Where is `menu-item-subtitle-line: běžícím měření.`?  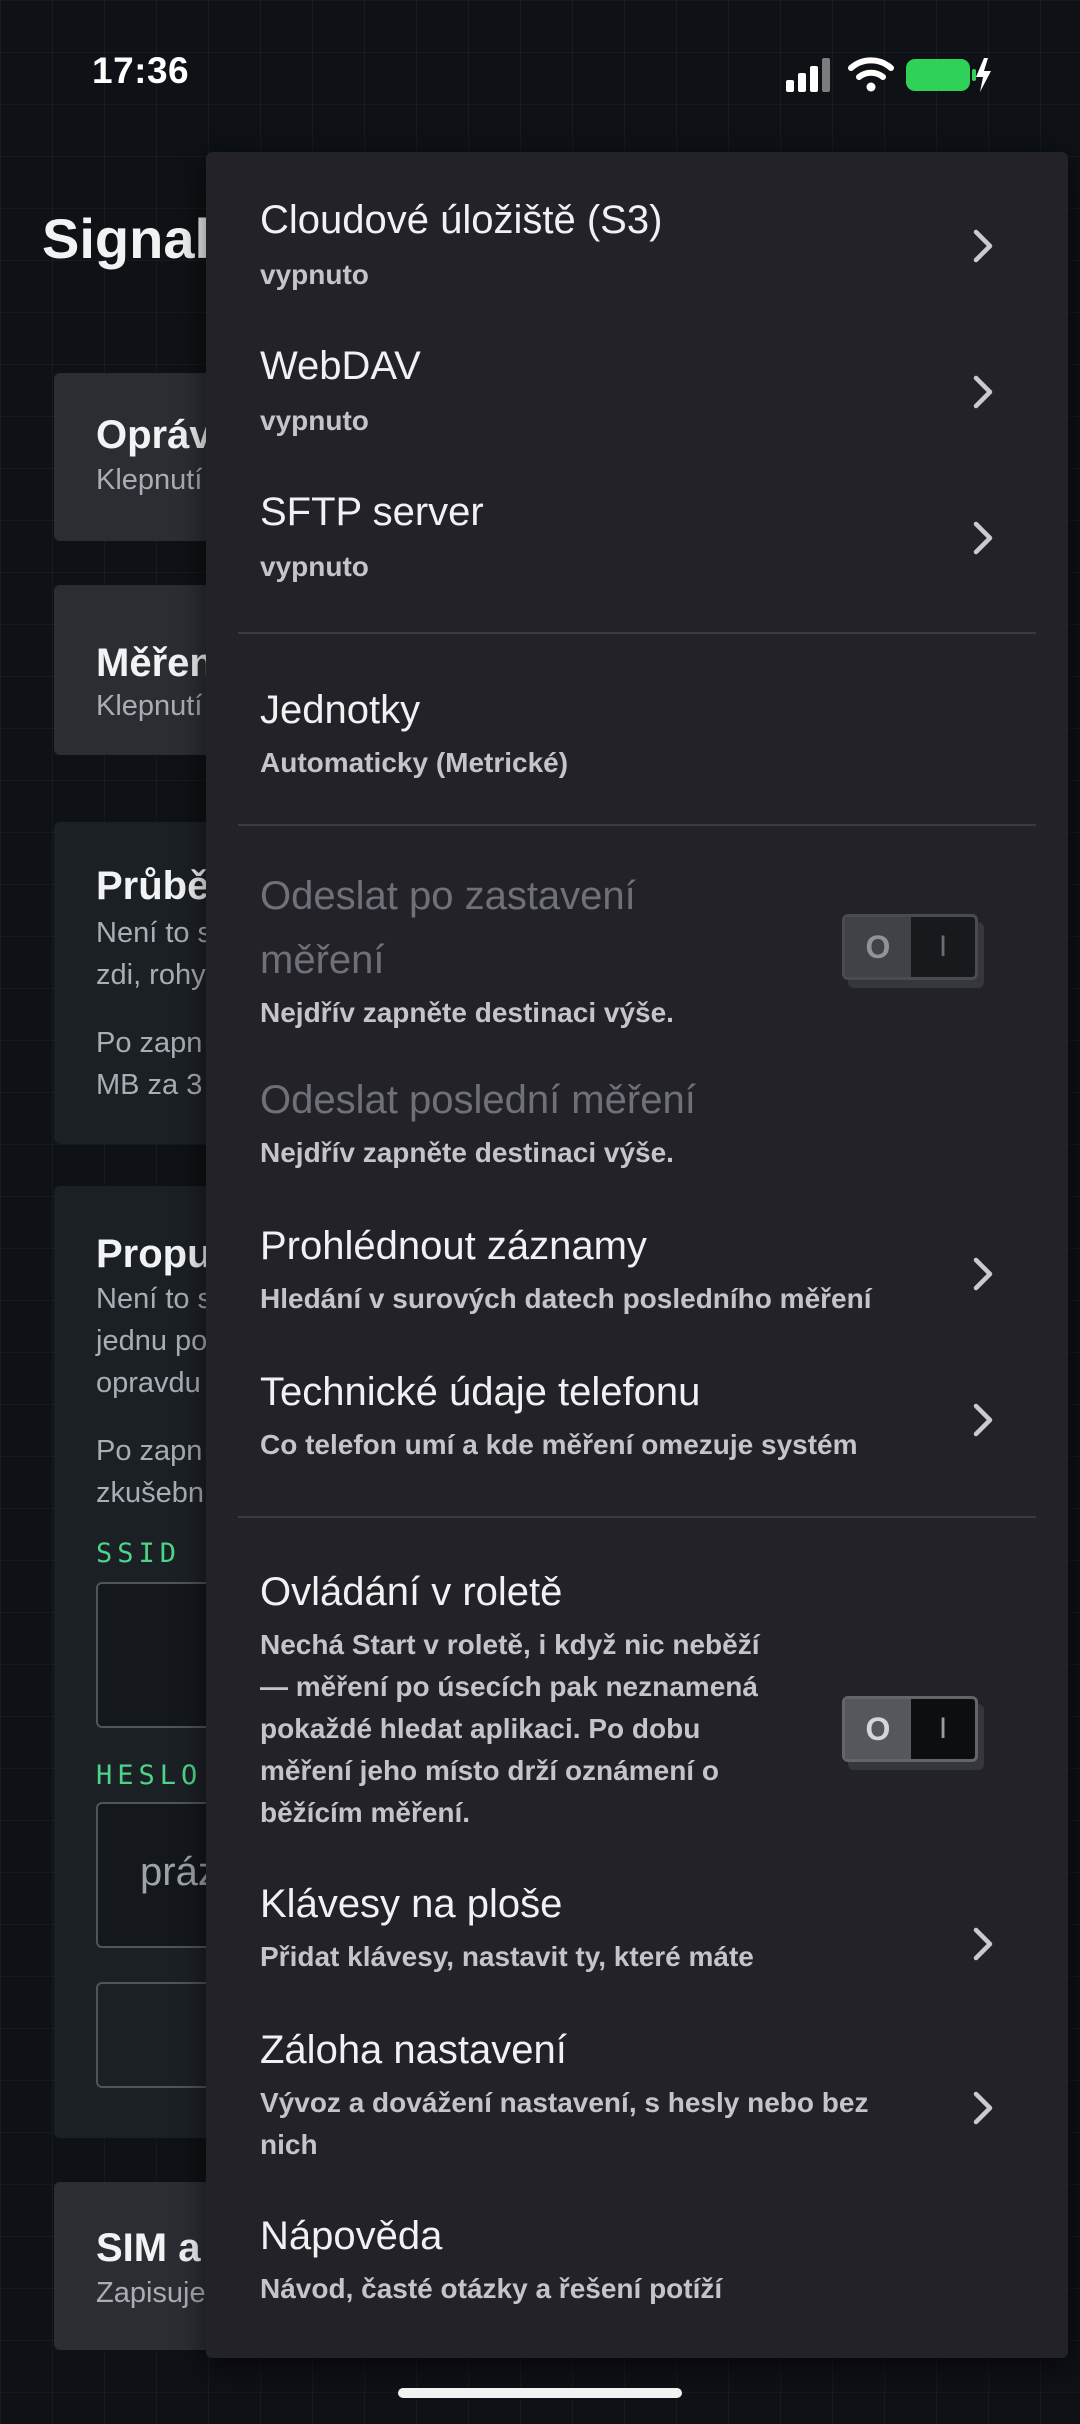 menu-item-subtitle-line: běžícím měření. is located at coordinates (365, 1812).